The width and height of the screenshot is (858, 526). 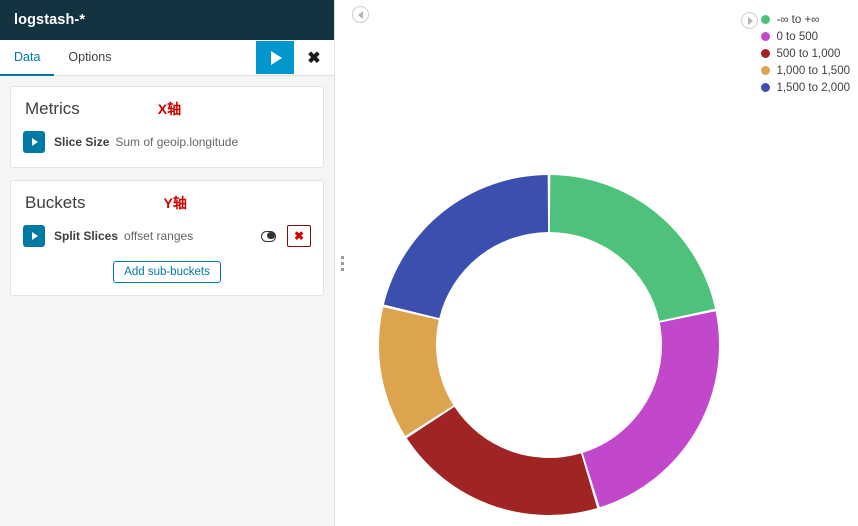 I want to click on drag-handle-icon, so click(x=342, y=263).